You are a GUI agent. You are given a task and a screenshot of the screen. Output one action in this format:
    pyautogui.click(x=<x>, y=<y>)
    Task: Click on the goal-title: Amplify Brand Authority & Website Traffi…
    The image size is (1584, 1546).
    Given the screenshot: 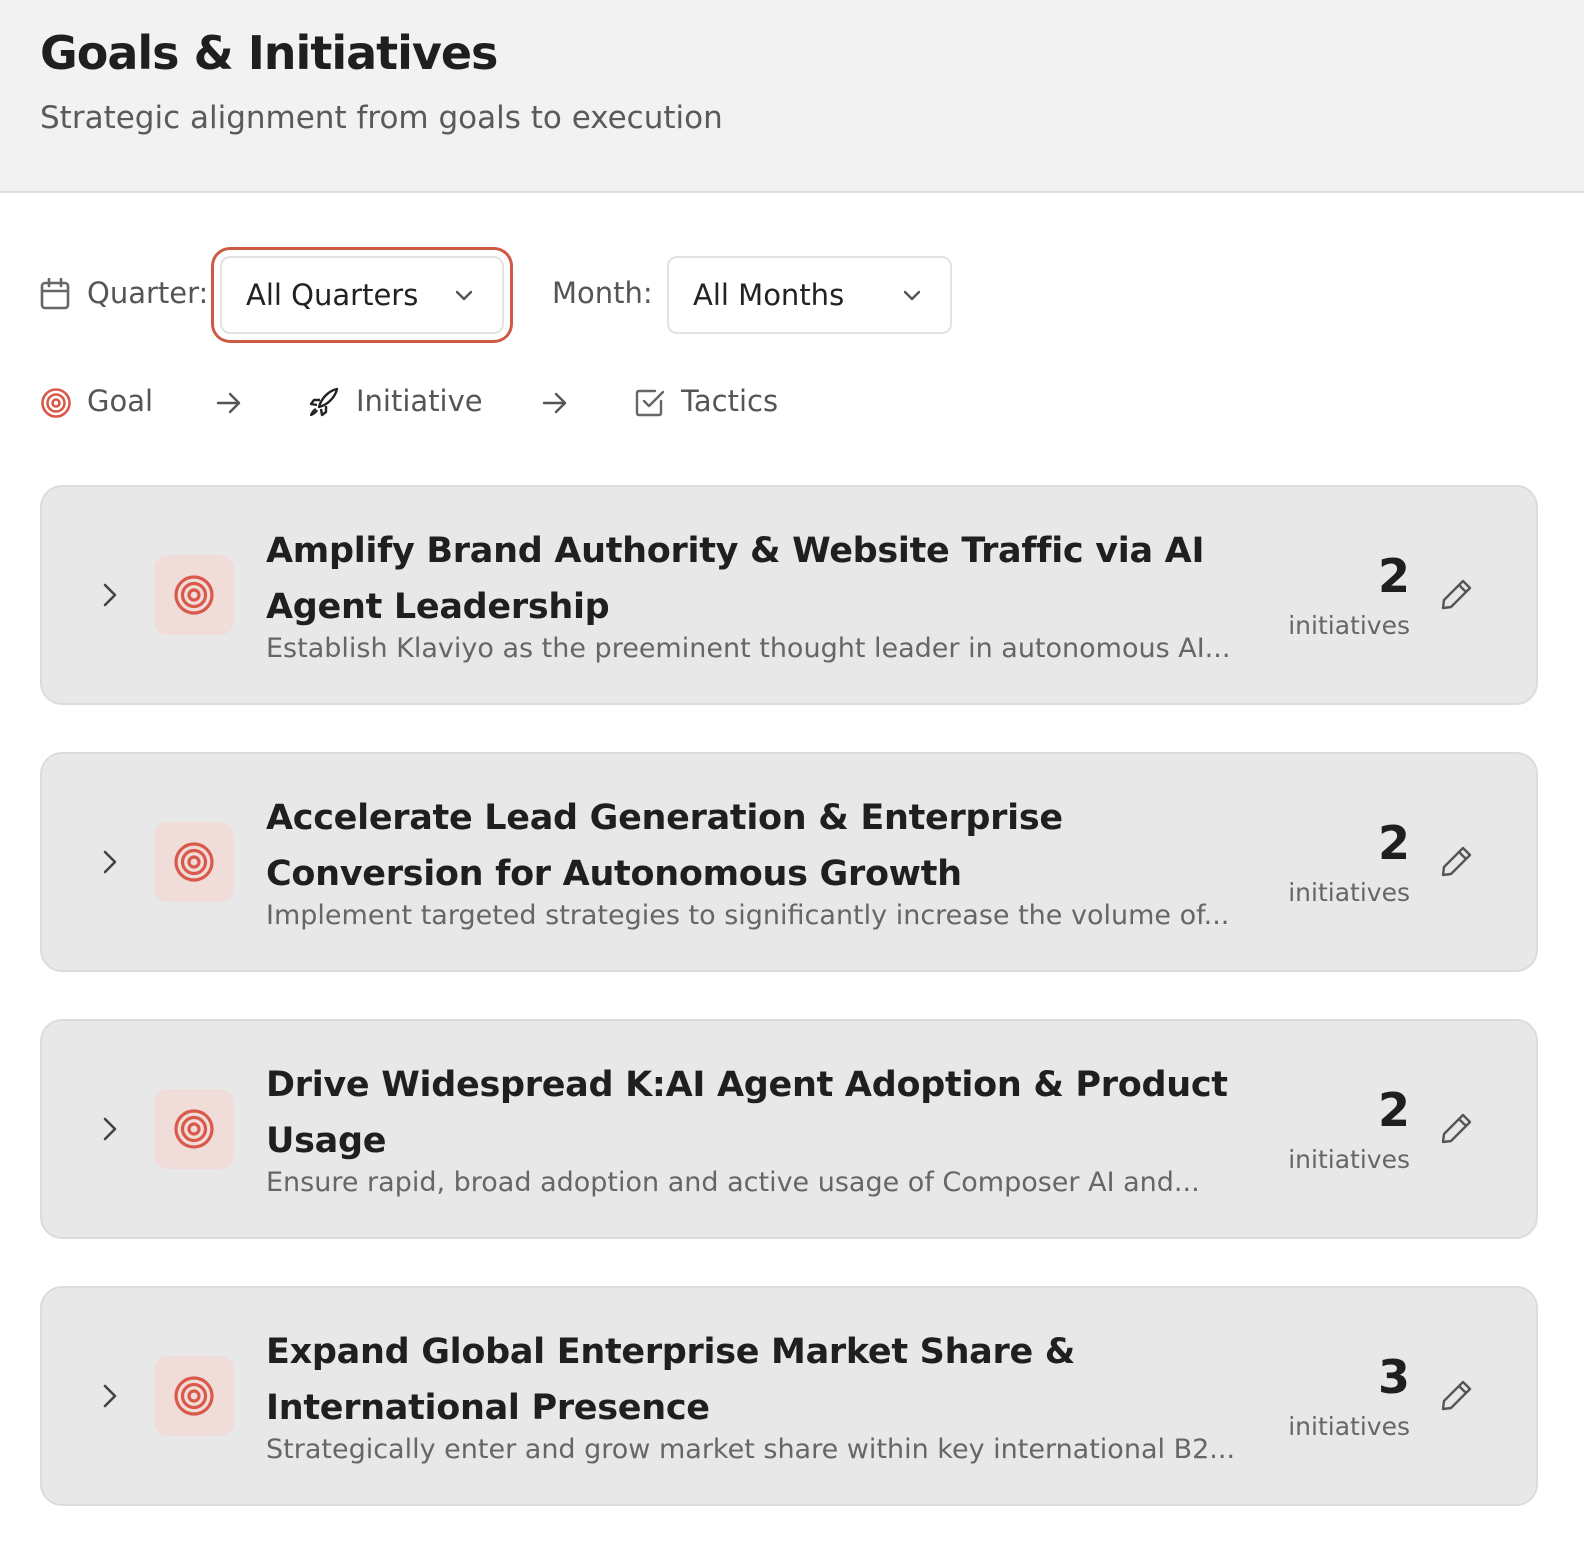 What is the action you would take?
    pyautogui.click(x=735, y=579)
    